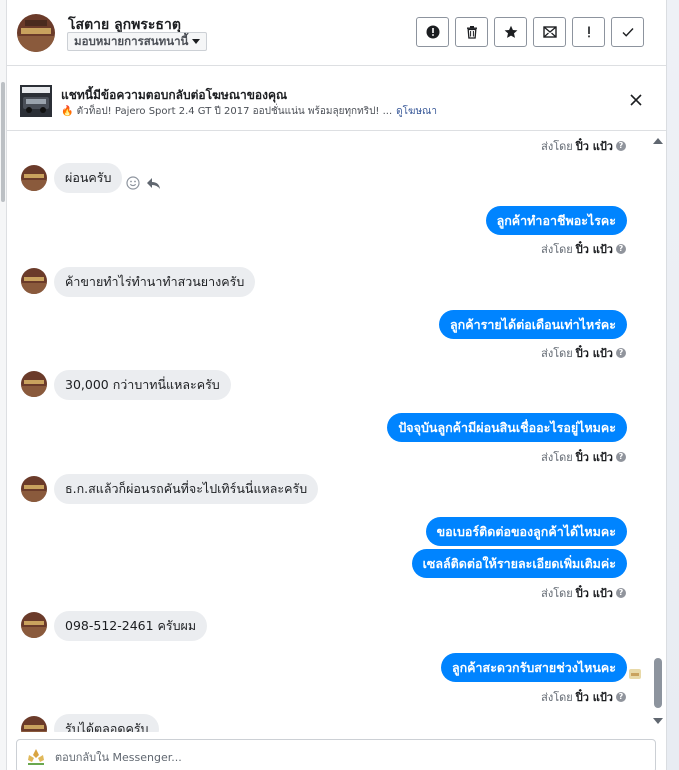  What do you see at coordinates (107, 723) in the screenshot?
I see `incoming-message: รับได้ตลอดครับ` at bounding box center [107, 723].